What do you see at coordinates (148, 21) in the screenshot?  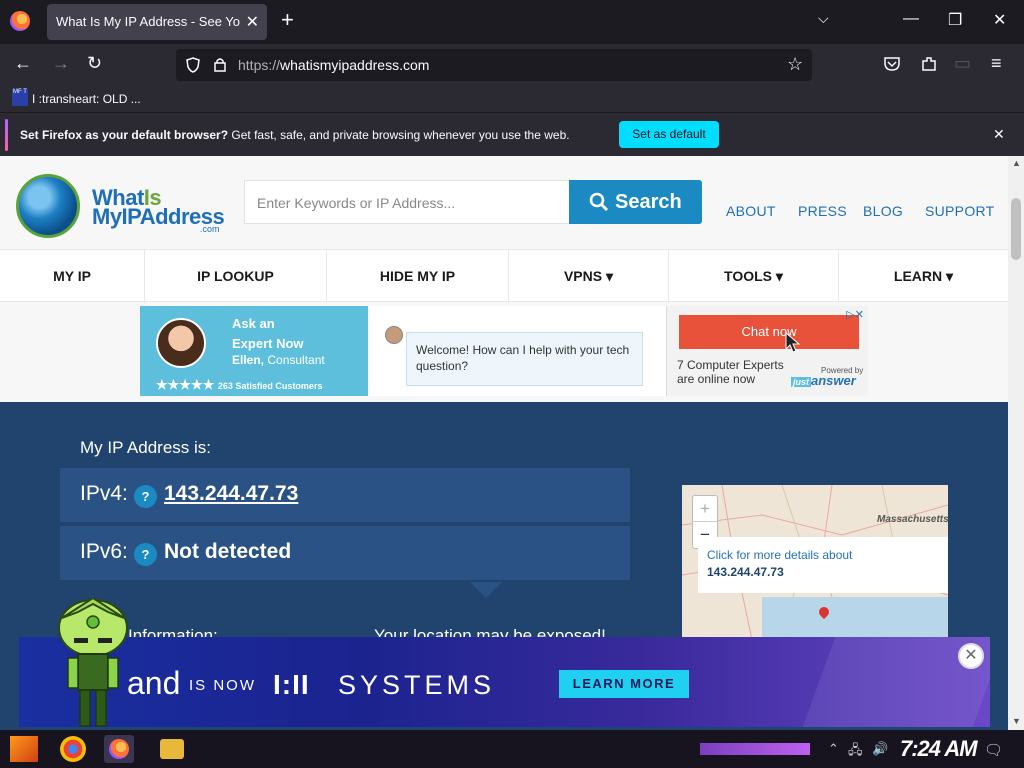 I see `tab-title: What Is My IP Address - See Yo` at bounding box center [148, 21].